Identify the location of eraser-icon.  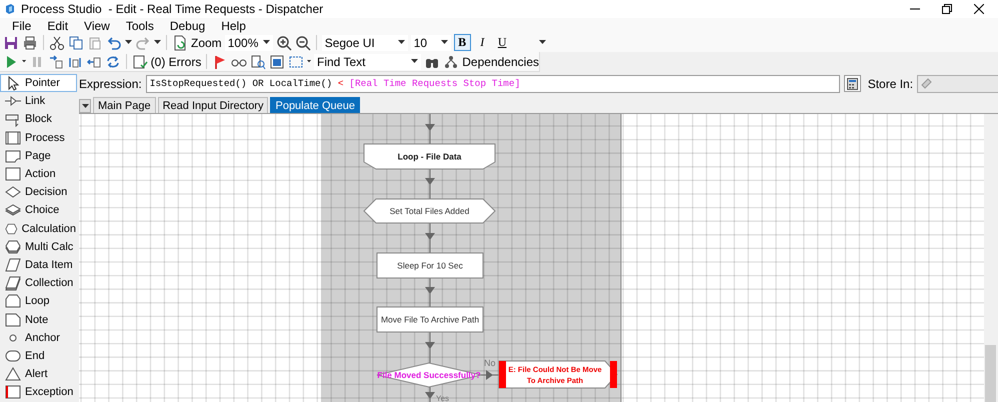
(926, 83).